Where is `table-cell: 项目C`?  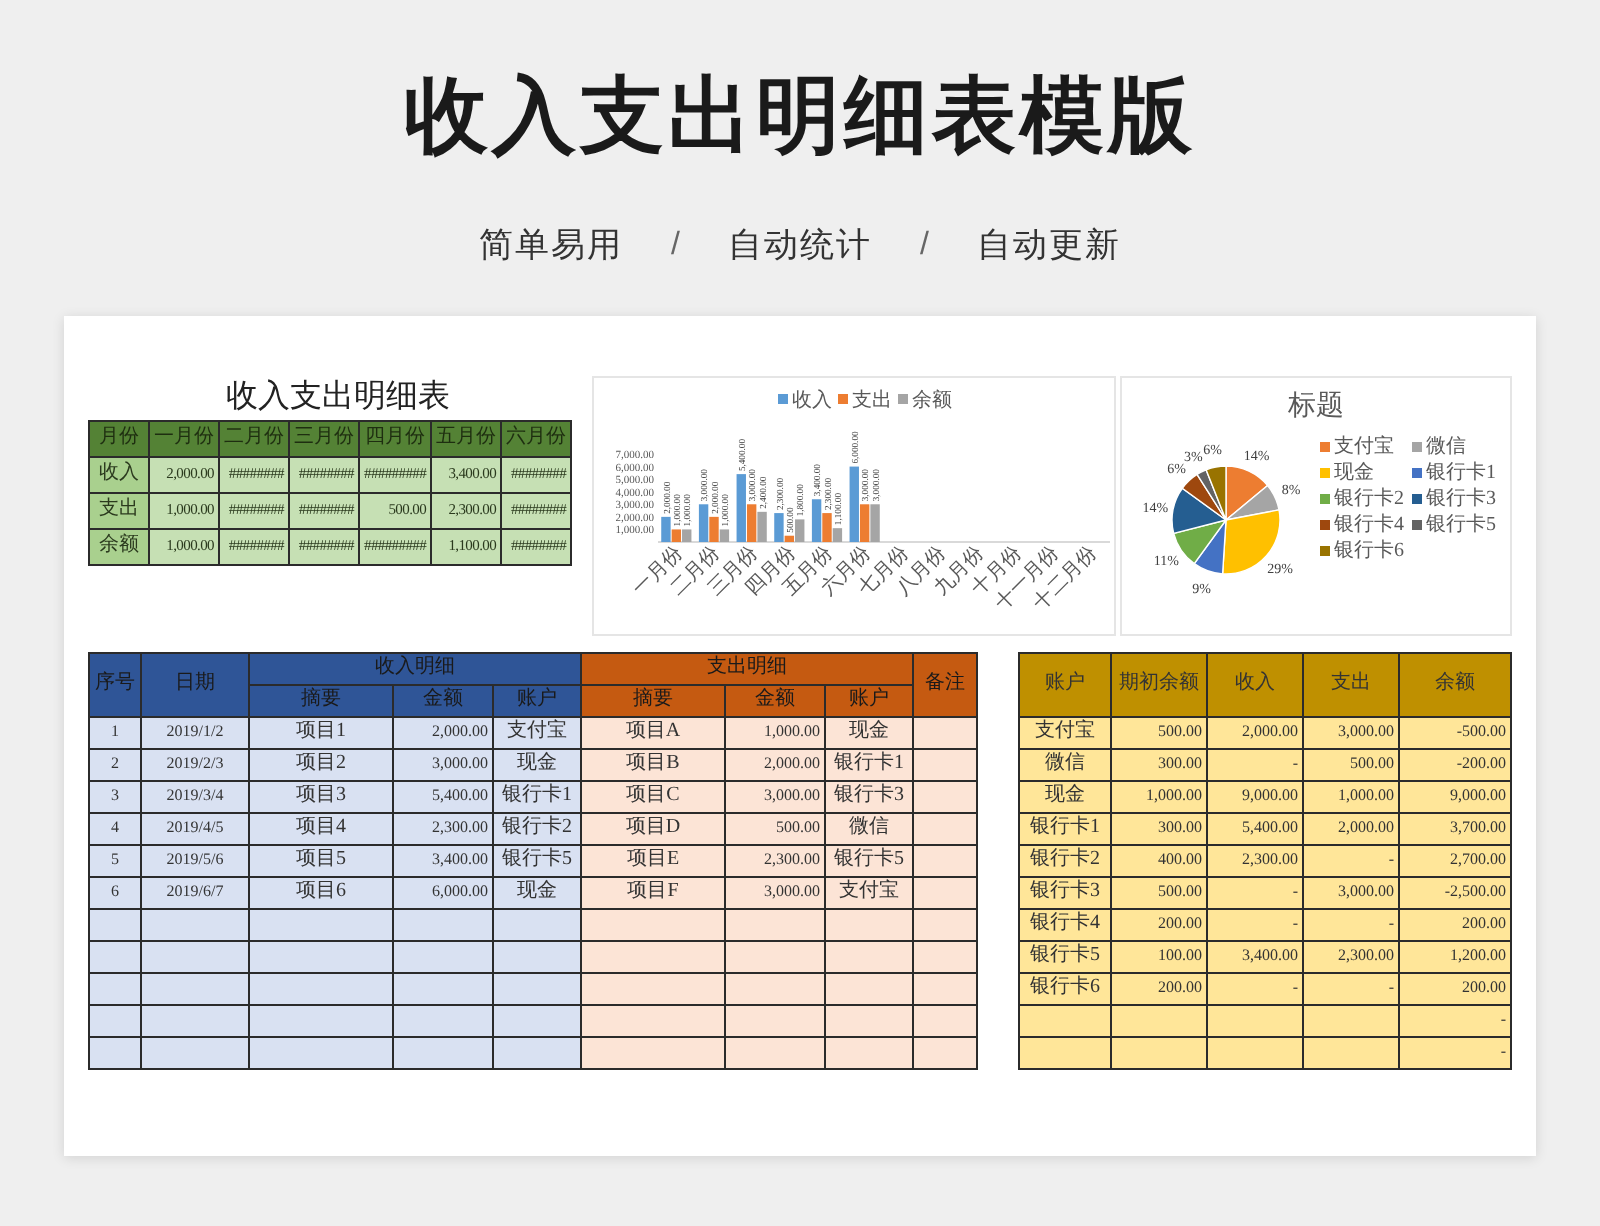 table-cell: 项目C is located at coordinates (653, 796).